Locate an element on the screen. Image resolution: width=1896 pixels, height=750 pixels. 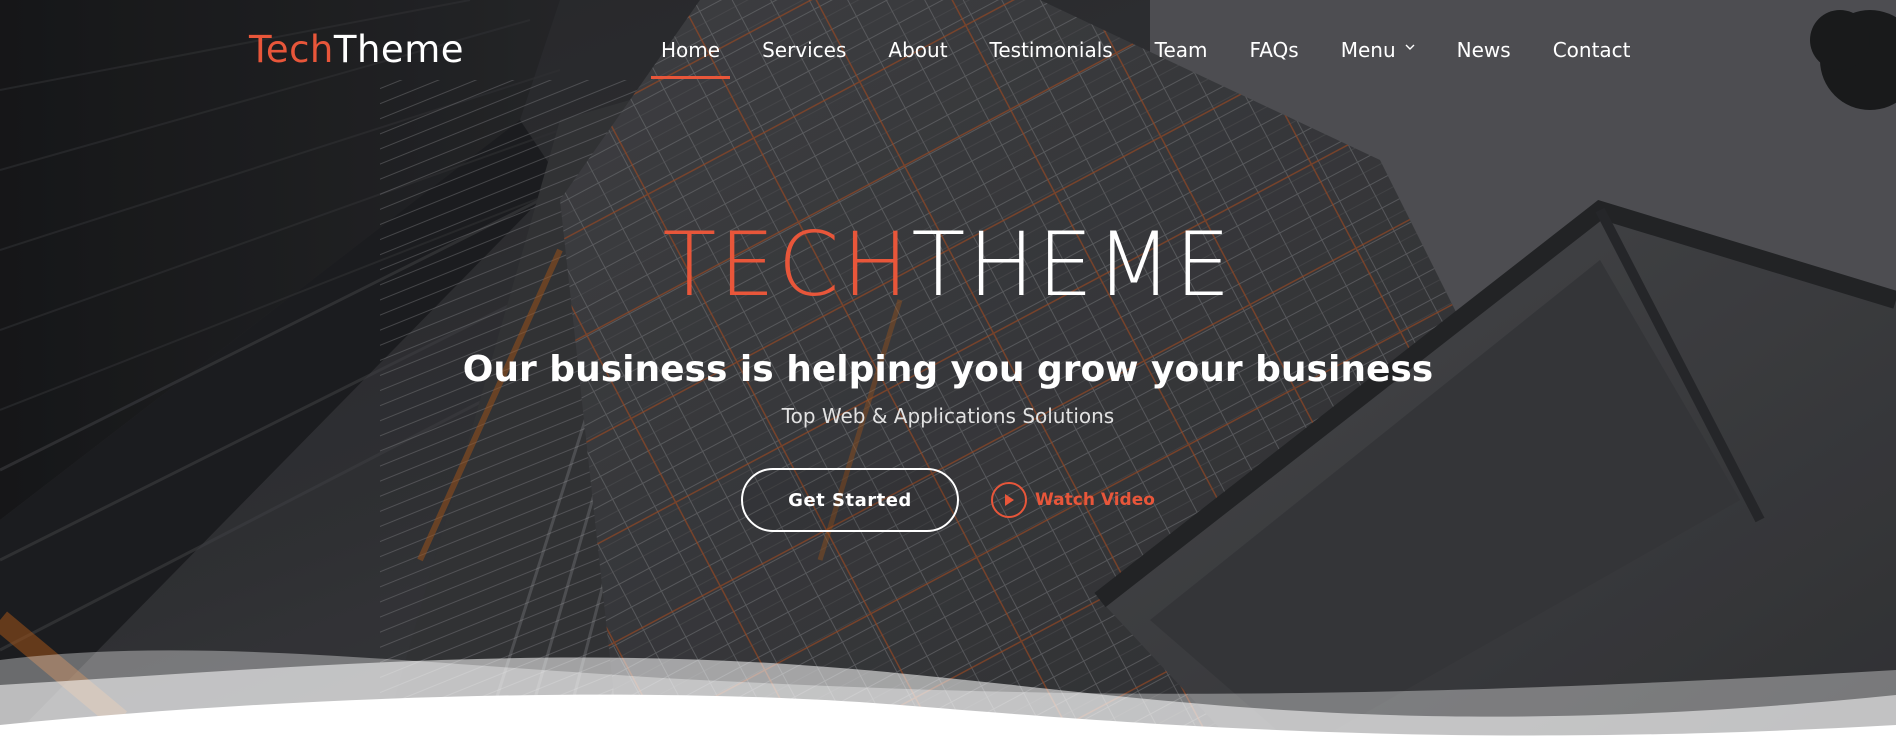
site-logo: TechTheme is located at coordinates (356, 50).